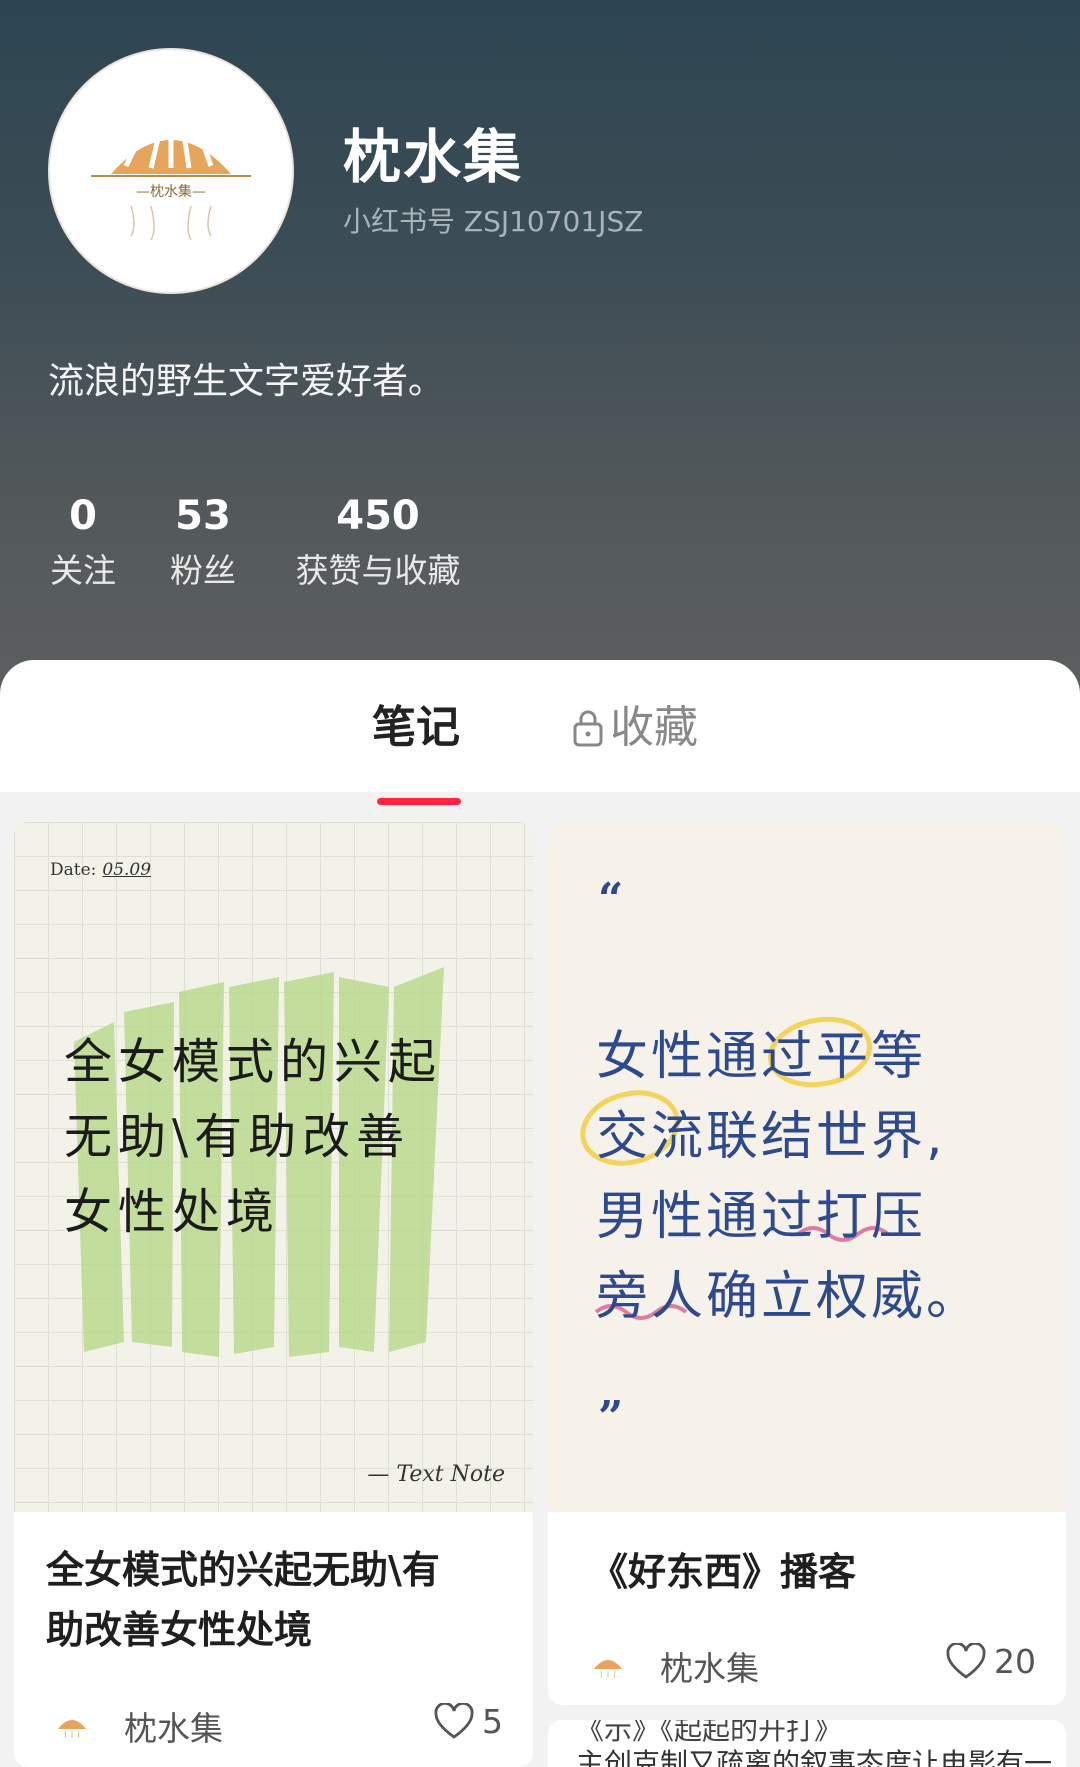  I want to click on lock-icon, so click(588, 728).